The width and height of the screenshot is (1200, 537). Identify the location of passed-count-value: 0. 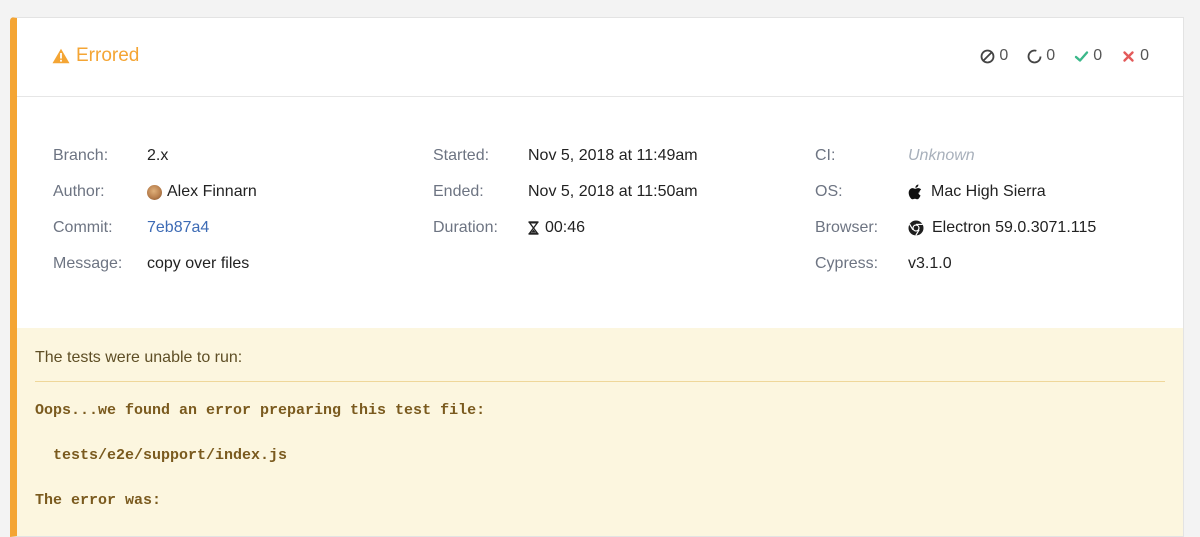
(1098, 55).